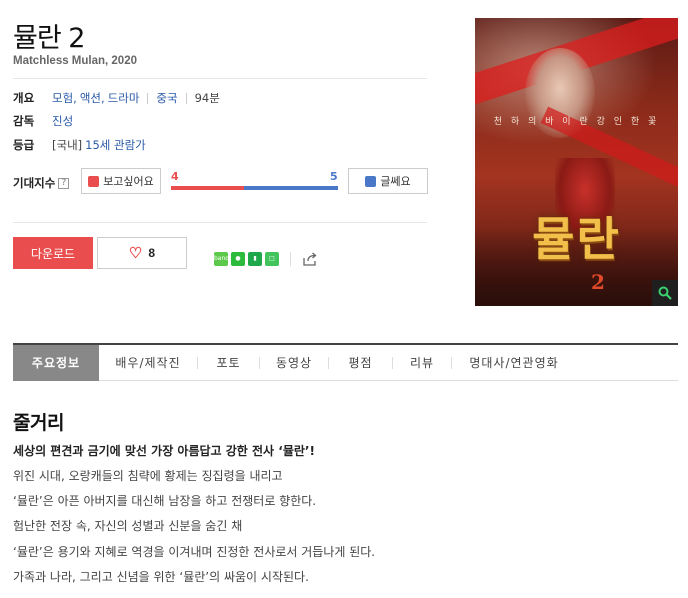 The width and height of the screenshot is (688, 598). What do you see at coordinates (395, 181) in the screenshot?
I see `meh-label: 글쎄요` at bounding box center [395, 181].